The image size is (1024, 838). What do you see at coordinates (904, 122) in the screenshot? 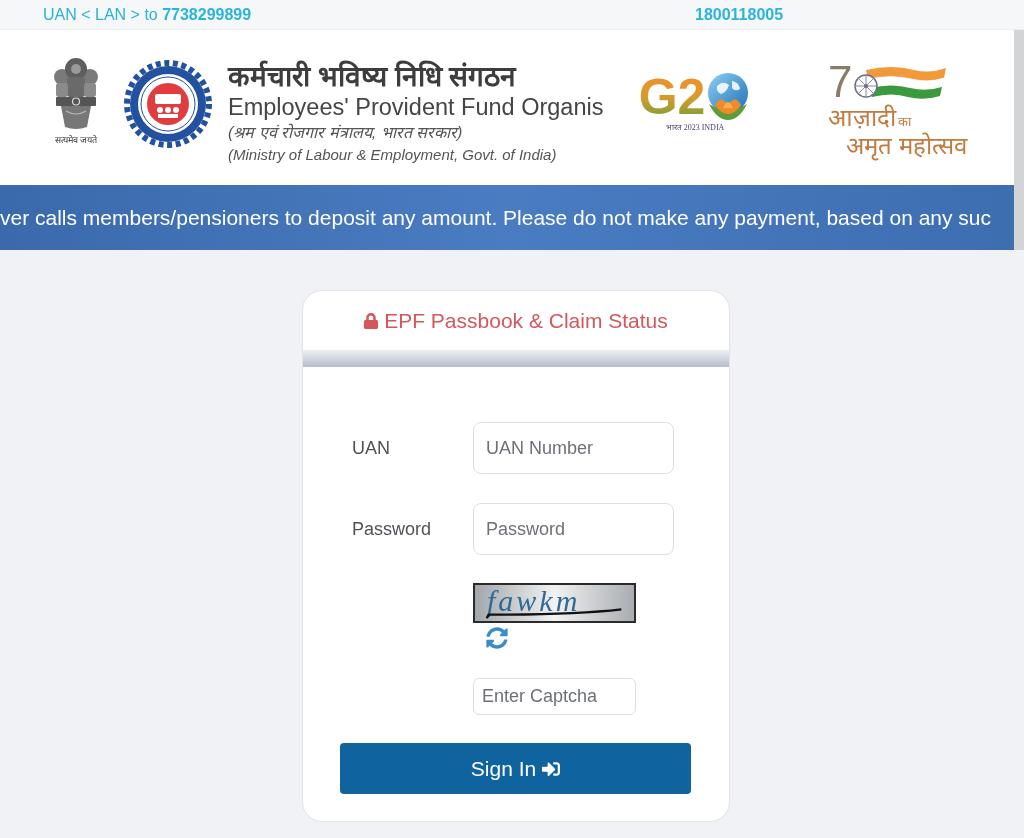
I see `azadi-suffix: का` at bounding box center [904, 122].